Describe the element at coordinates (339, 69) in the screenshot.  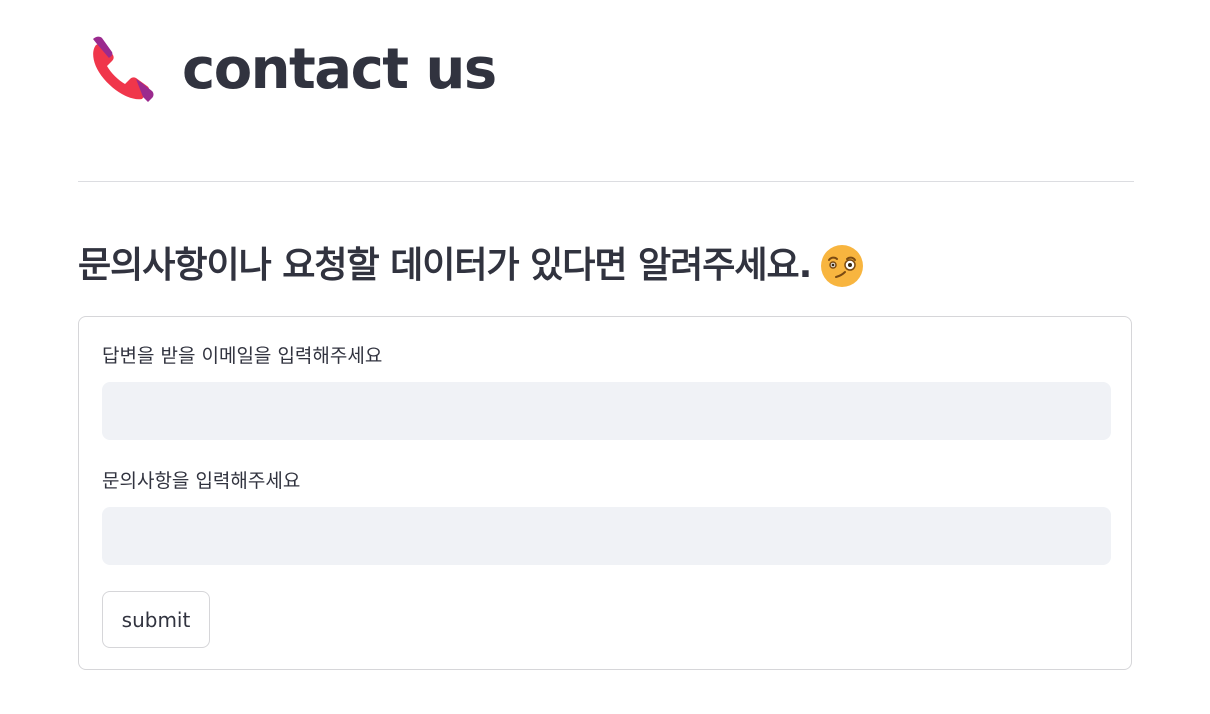
I see `page-title: contact us` at that location.